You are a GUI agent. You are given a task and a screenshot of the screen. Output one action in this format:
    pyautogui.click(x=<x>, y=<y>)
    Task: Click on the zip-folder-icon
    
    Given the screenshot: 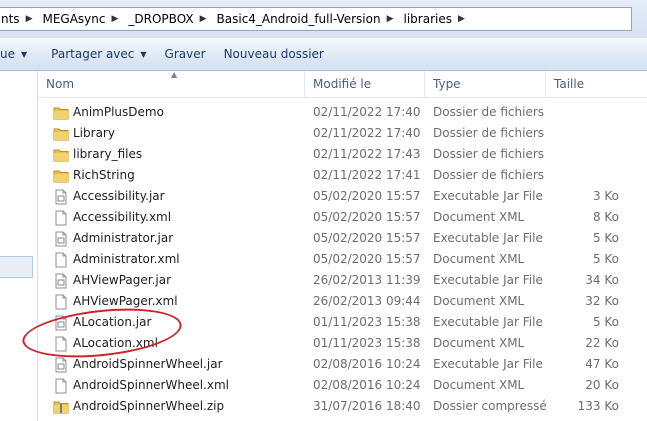 What is the action you would take?
    pyautogui.click(x=61, y=407)
    